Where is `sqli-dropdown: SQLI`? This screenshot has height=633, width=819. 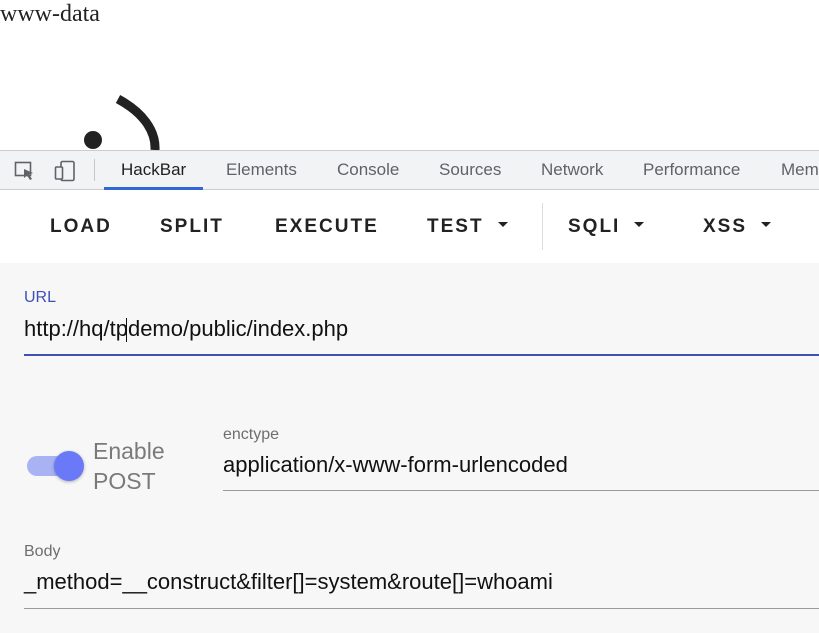
sqli-dropdown: SQLI is located at coordinates (606, 226).